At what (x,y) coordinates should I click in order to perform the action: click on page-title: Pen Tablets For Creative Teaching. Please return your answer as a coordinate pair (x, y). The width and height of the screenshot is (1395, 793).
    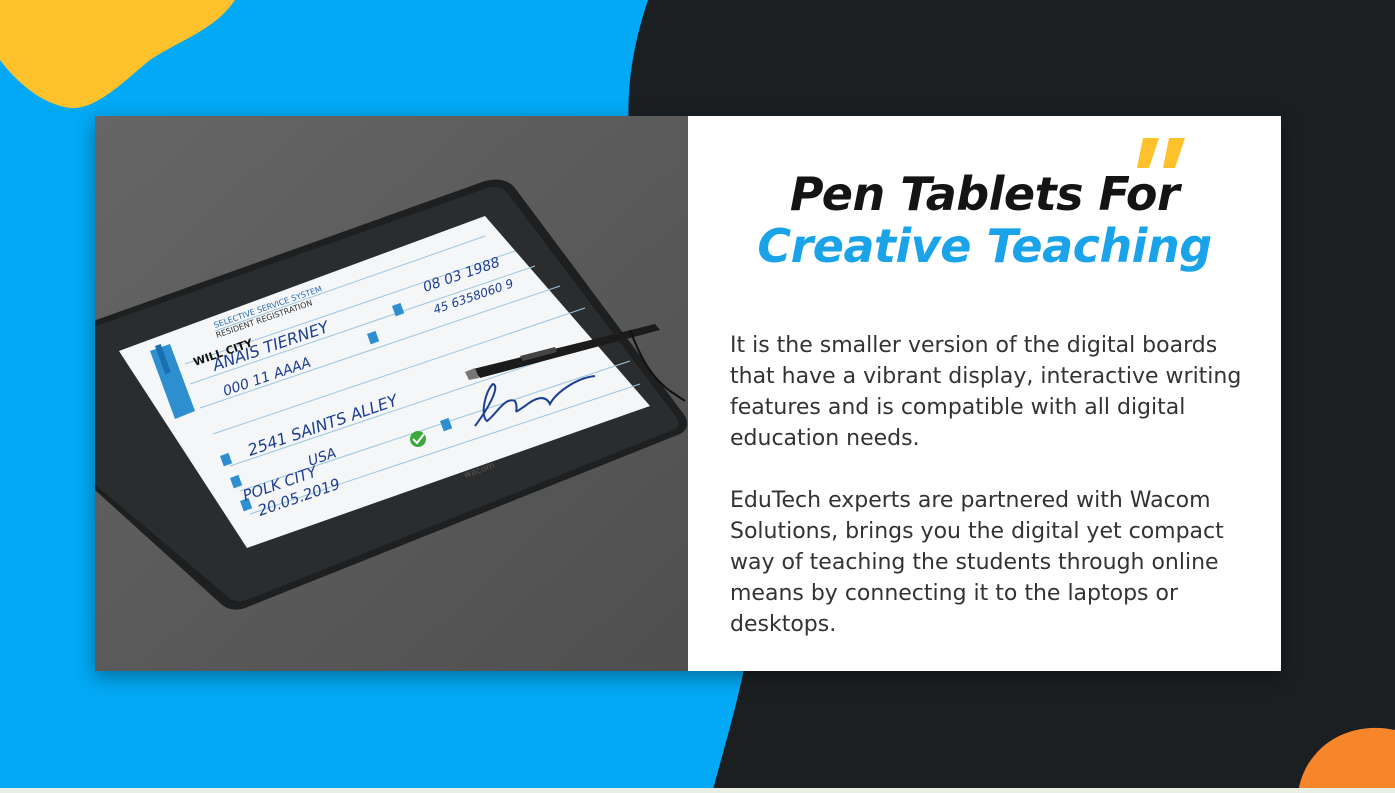
    Looking at the image, I should click on (984, 220).